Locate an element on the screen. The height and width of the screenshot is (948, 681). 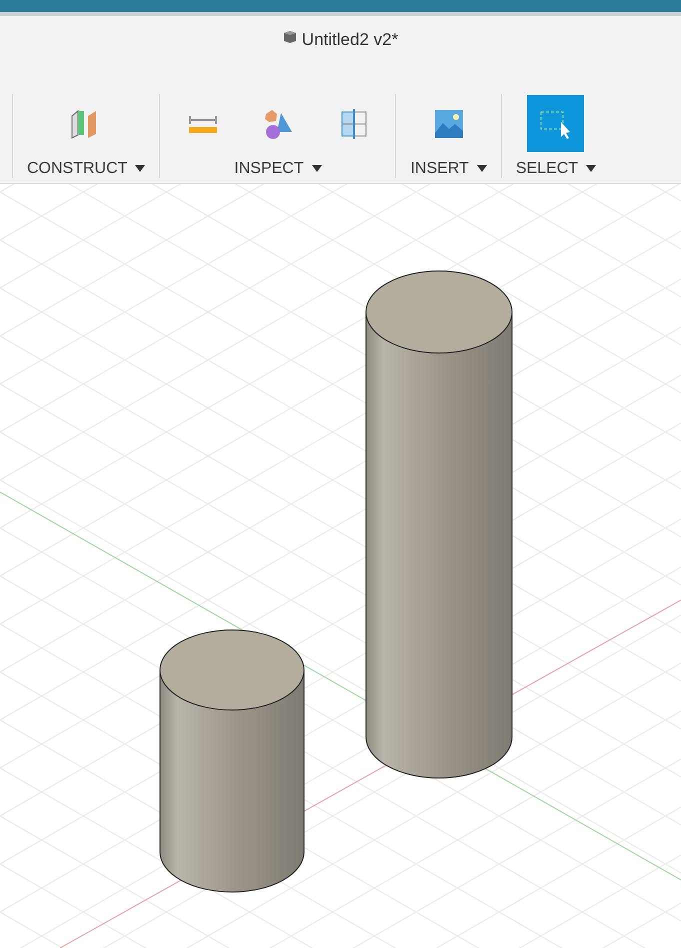
toolbar-menu: INSPECT is located at coordinates (278, 169).